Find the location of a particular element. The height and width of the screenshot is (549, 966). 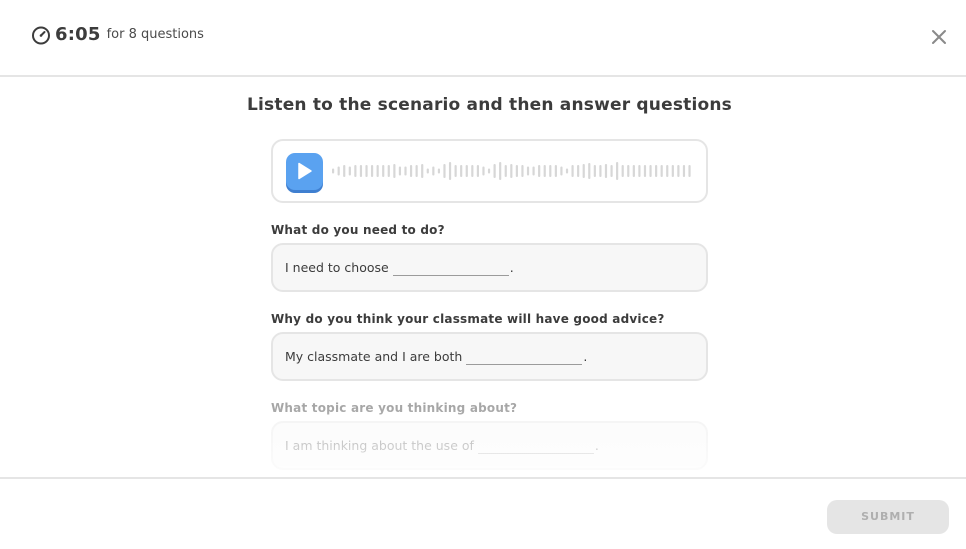

answer-field-1: I need to choose . is located at coordinates (489, 267).